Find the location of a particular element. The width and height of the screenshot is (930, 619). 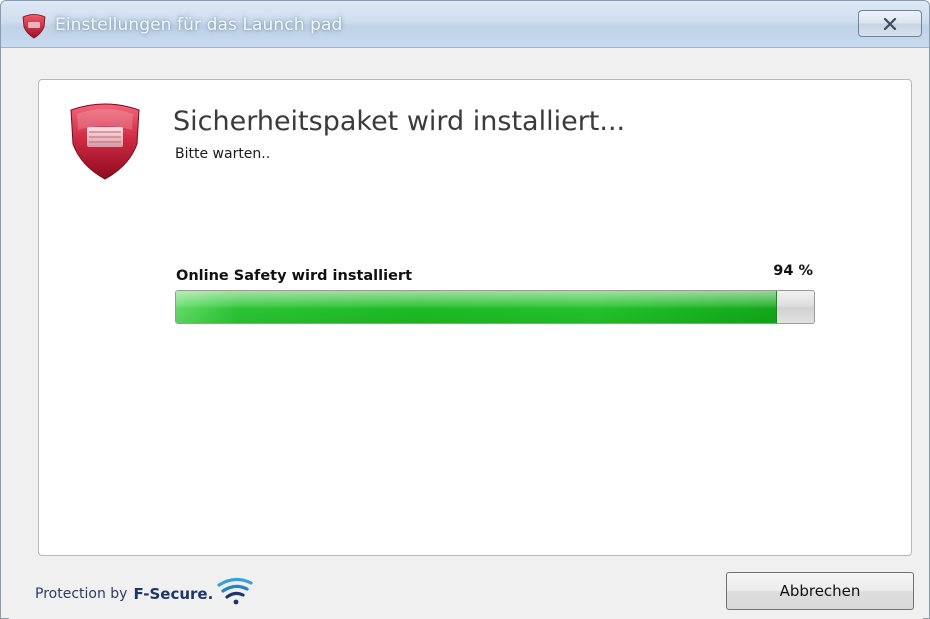

brand-footer: Protection by F-Secure. is located at coordinates (145, 593).